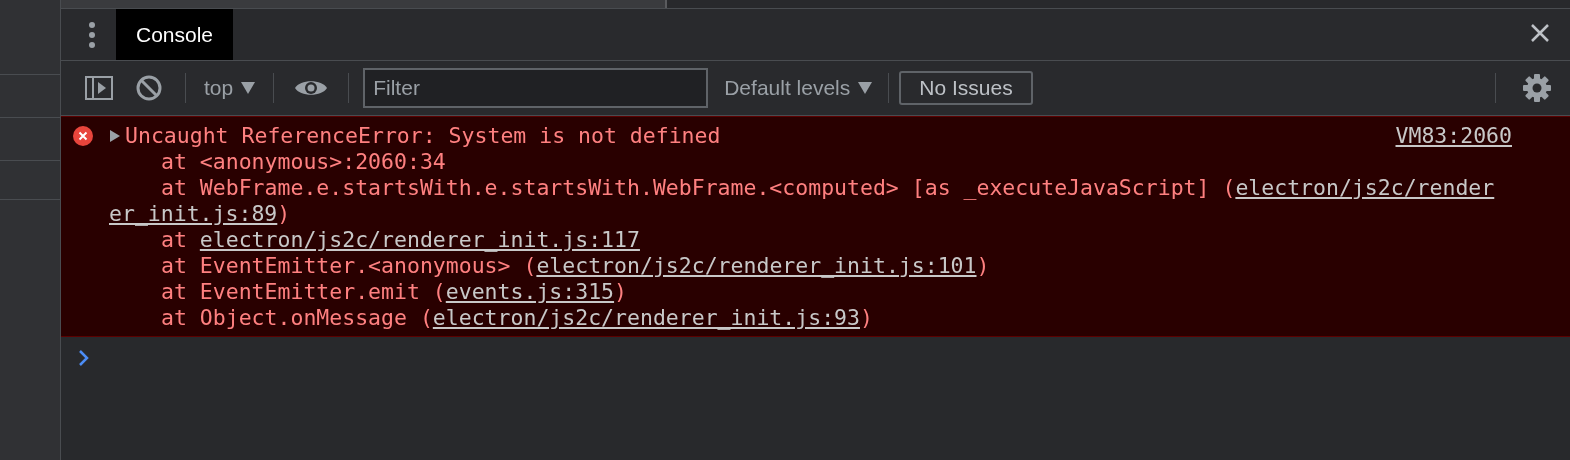  Describe the element at coordinates (792, 214) in the screenshot. I see `stack-frame: er_init.js:89)` at that location.